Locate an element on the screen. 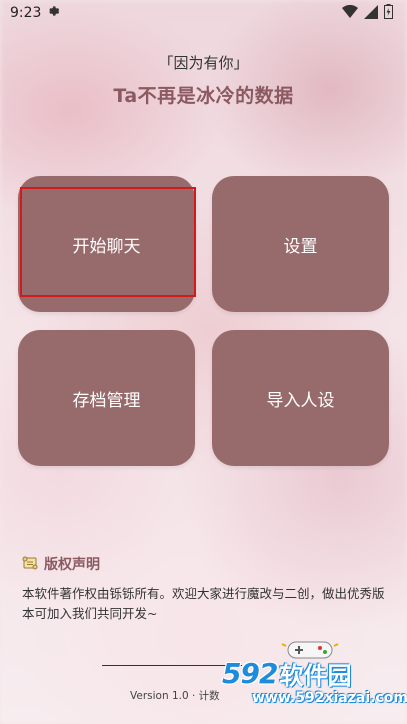 This screenshot has height=724, width=407. version-text: Version 1.0 · 计数 is located at coordinates (175, 696).